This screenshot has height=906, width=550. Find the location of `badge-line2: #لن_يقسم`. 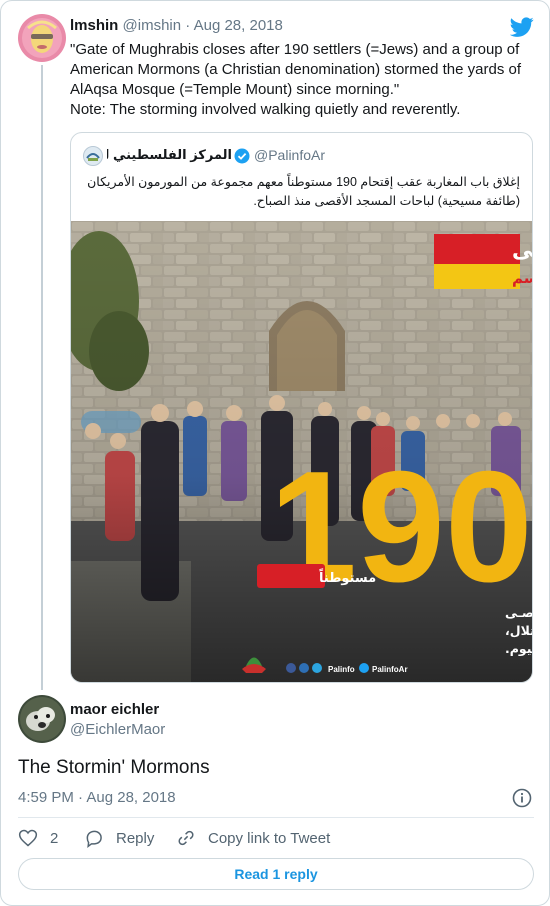

badge-line2: #لن_يقسم is located at coordinates (522, 278).